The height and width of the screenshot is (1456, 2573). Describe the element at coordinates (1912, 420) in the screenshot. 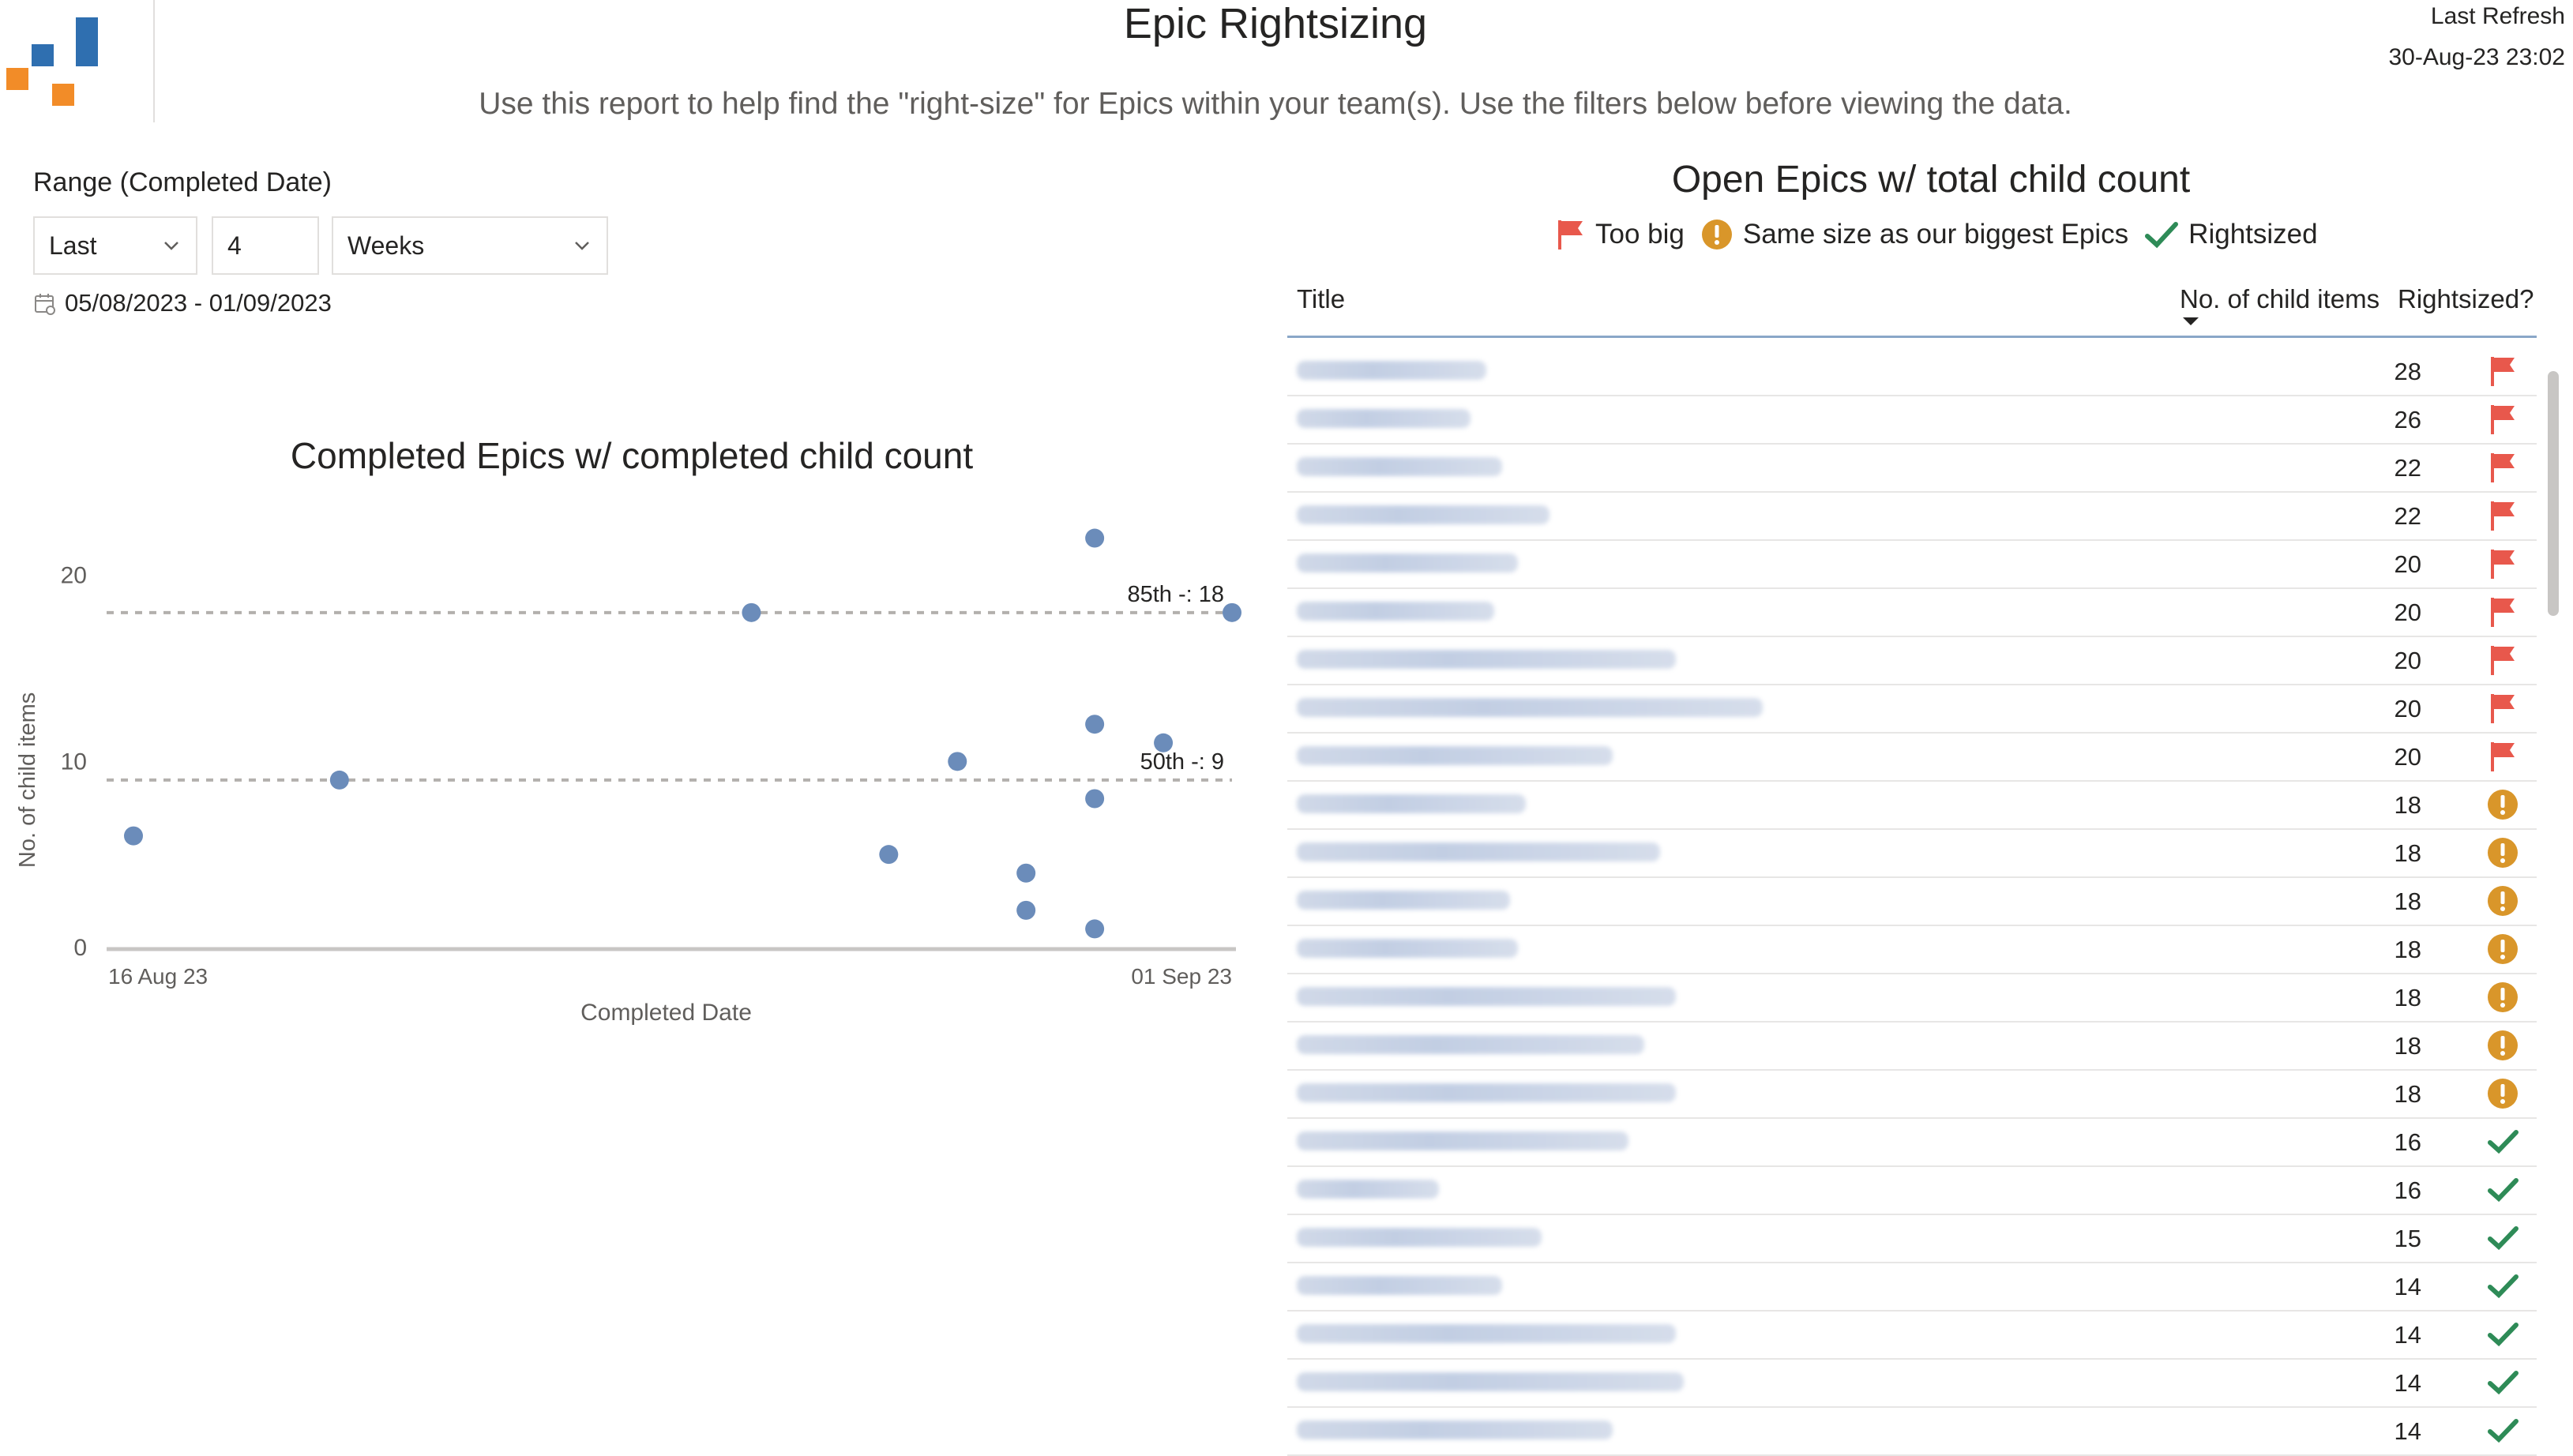

I see `table-row: 26` at that location.